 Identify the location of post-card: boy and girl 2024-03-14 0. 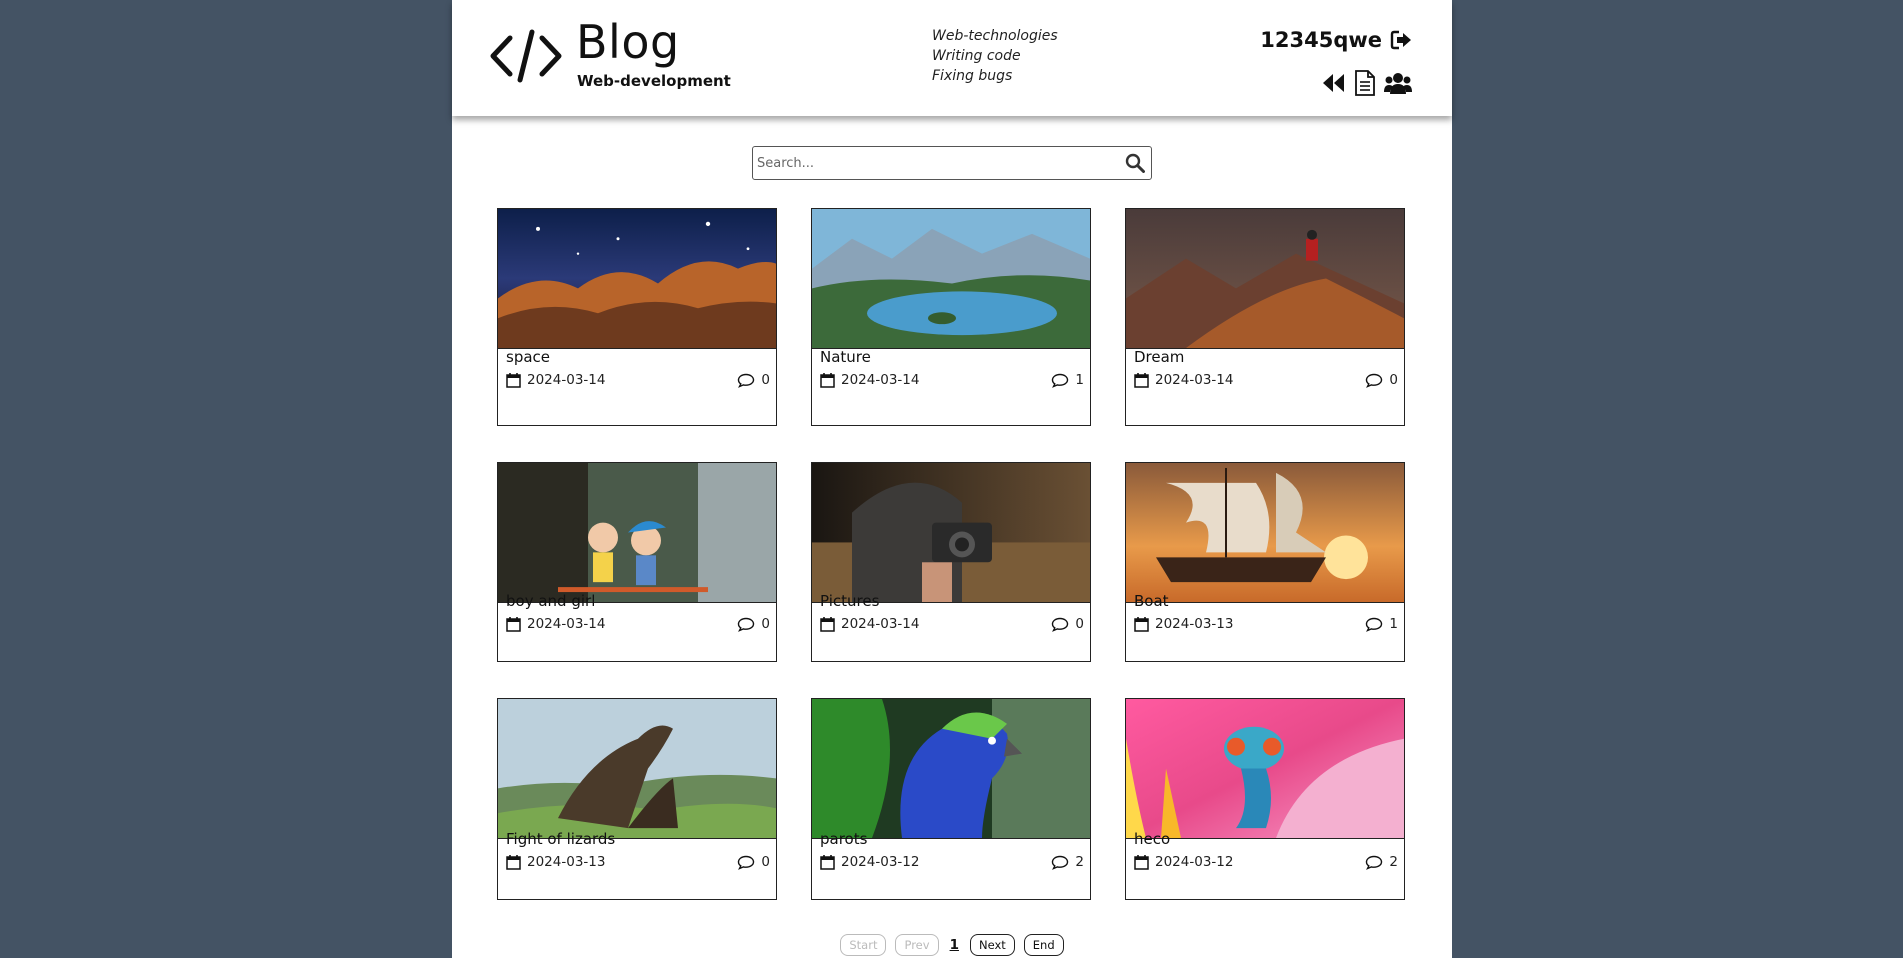
(637, 562).